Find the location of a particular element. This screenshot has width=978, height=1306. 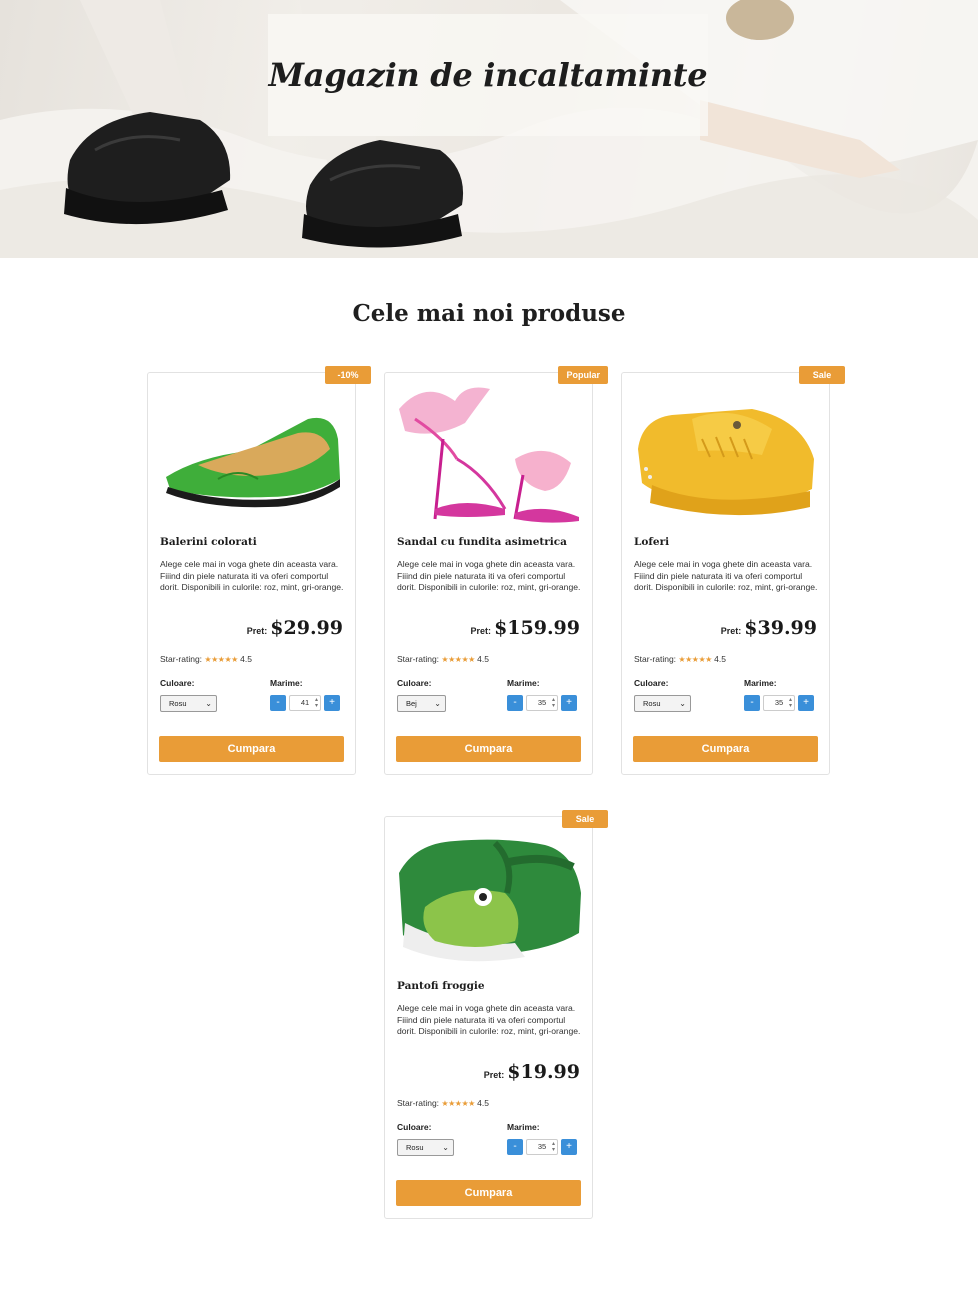

price-value: $29.99 is located at coordinates (306, 628).